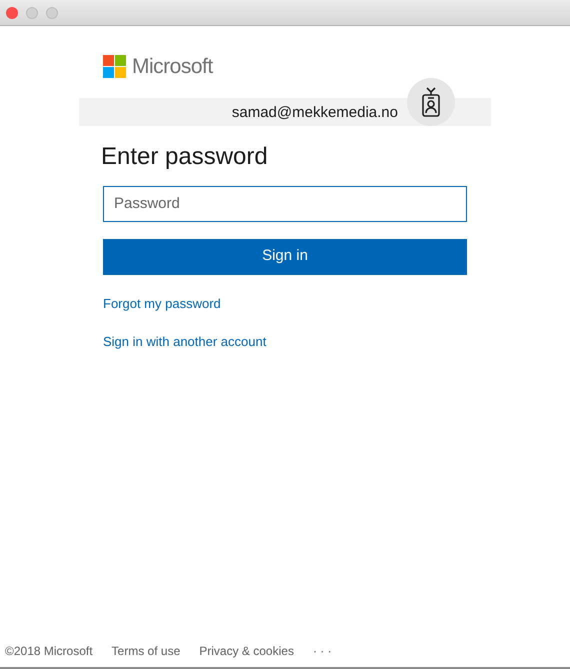 The width and height of the screenshot is (570, 669). What do you see at coordinates (184, 342) in the screenshot?
I see `link: Sign in with another account` at bounding box center [184, 342].